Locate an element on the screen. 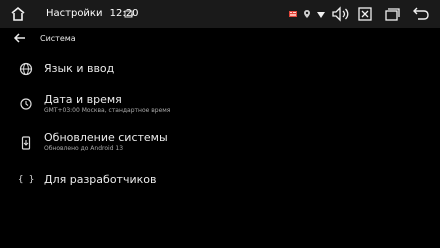 The height and width of the screenshot is (248, 440). page-title: Система is located at coordinates (58, 38).